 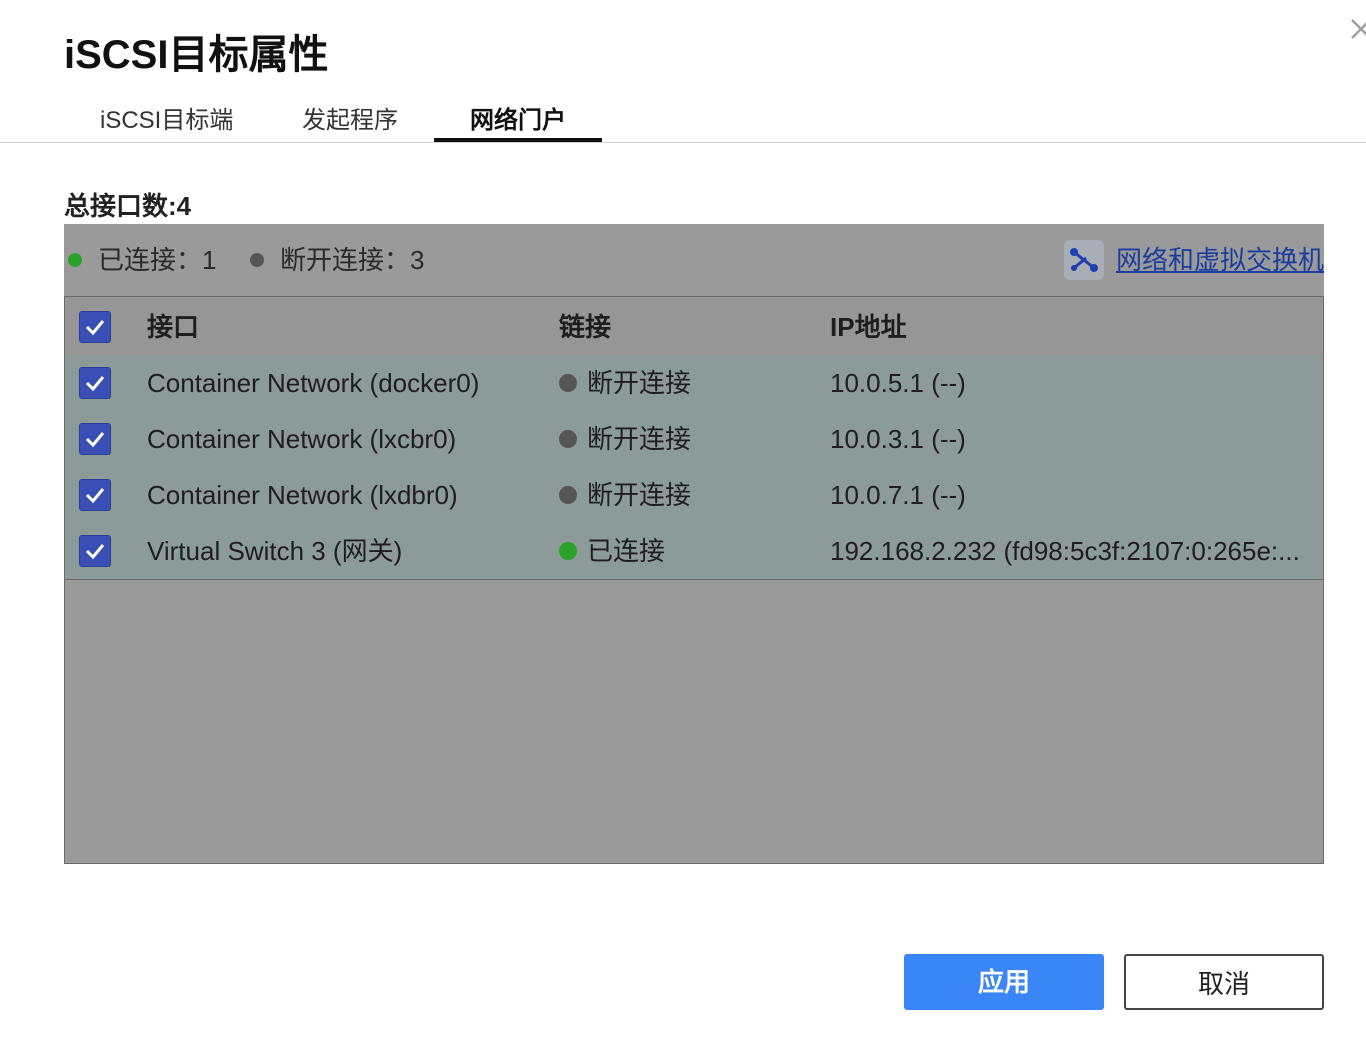 What do you see at coordinates (95, 327) in the screenshot?
I see `select-all-checkbox` at bounding box center [95, 327].